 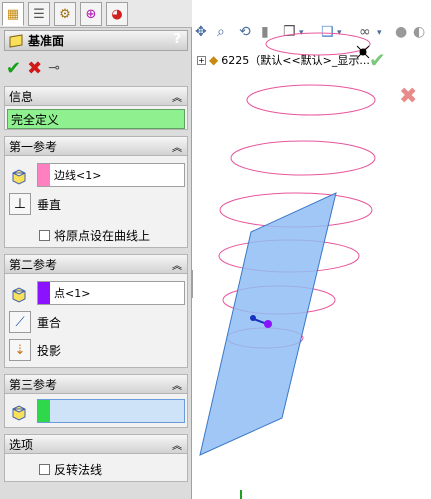 What do you see at coordinates (44, 469) in the screenshot?
I see `flip-normal-checkbox` at bounding box center [44, 469].